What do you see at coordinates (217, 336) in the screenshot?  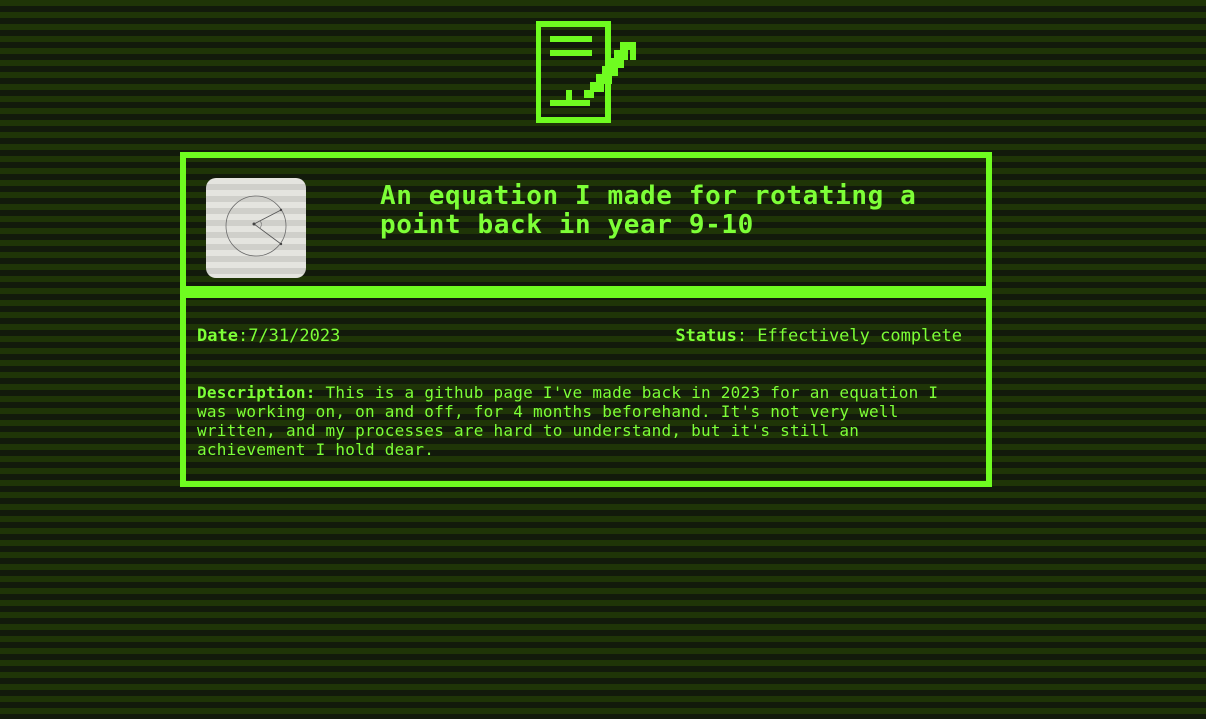 I see `date-label: Date` at bounding box center [217, 336].